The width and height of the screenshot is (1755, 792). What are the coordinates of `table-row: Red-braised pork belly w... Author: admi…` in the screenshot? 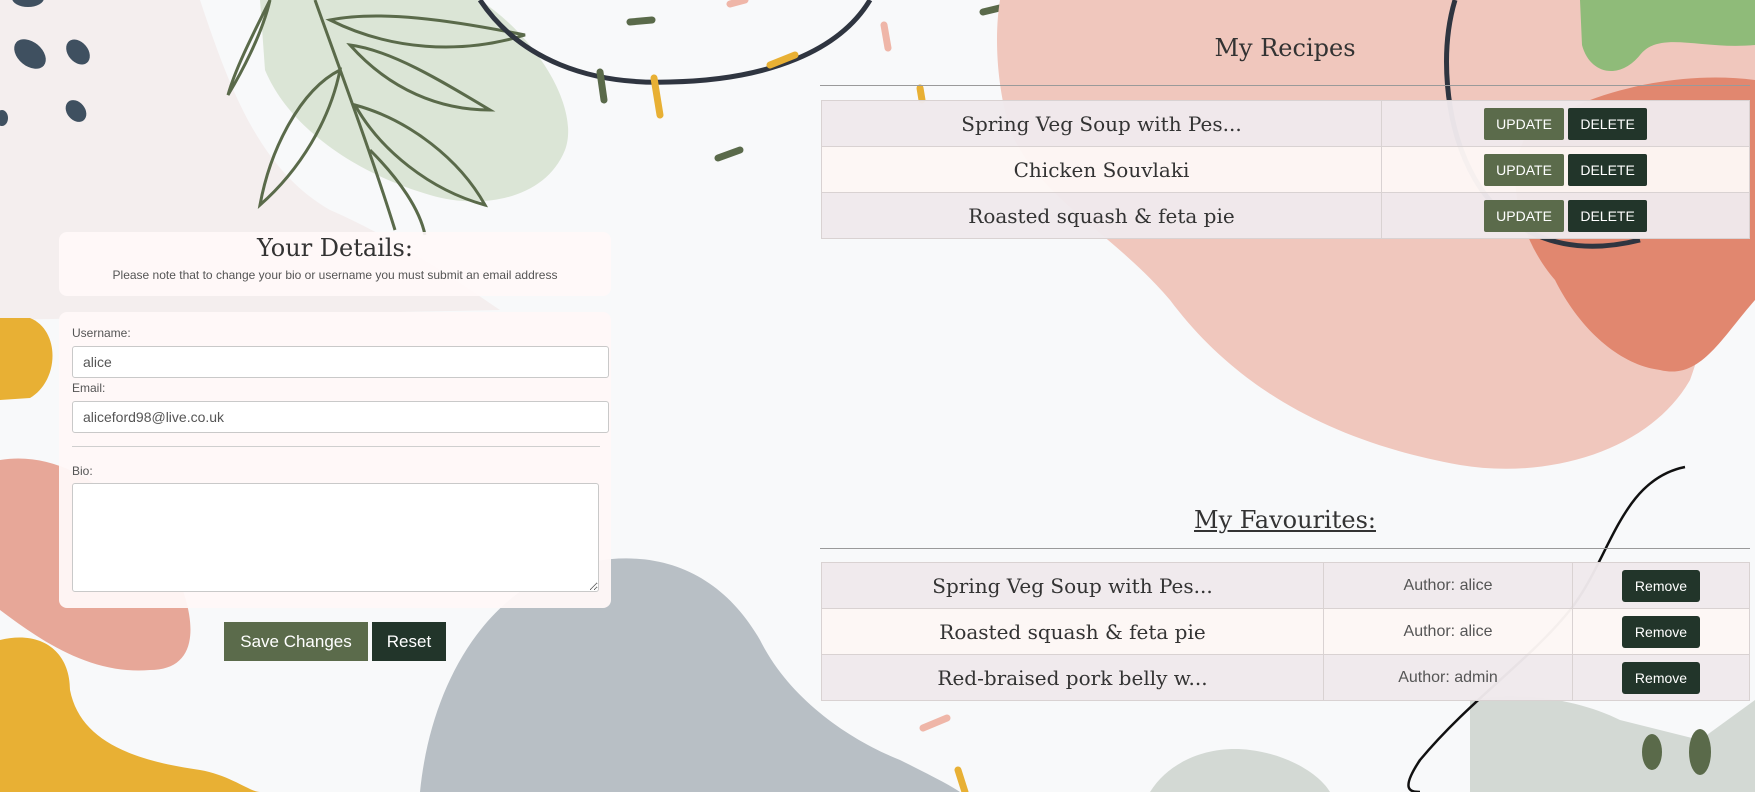 It's located at (1285, 677).